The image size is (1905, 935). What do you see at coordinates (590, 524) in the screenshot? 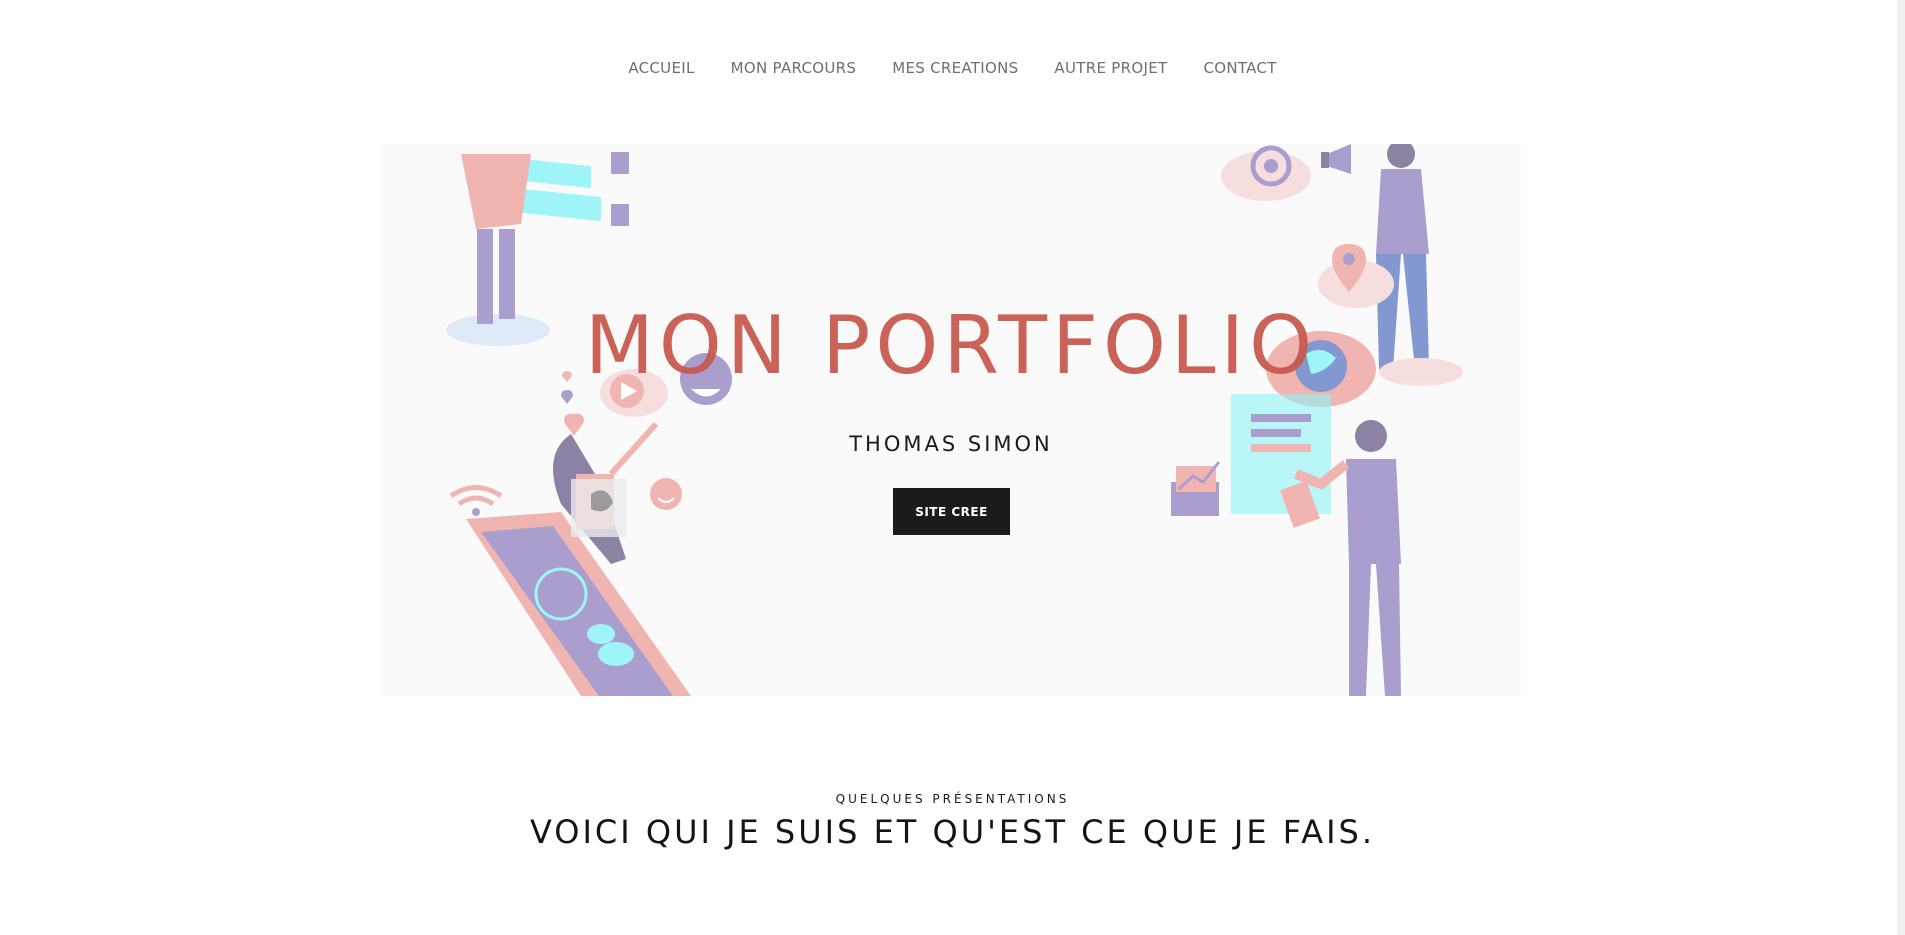
I see `phone-woman-illustration` at bounding box center [590, 524].